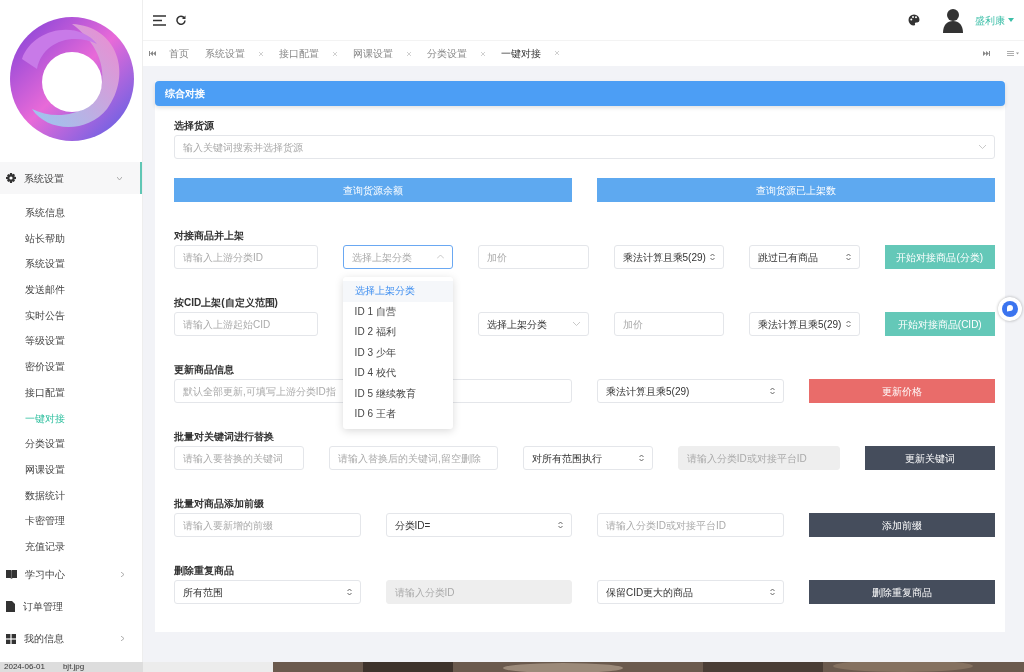 Image resolution: width=1024 pixels, height=672 pixels. Describe the element at coordinates (398, 393) in the screenshot. I see `dropdown-option: ID 5 继续教育` at that location.